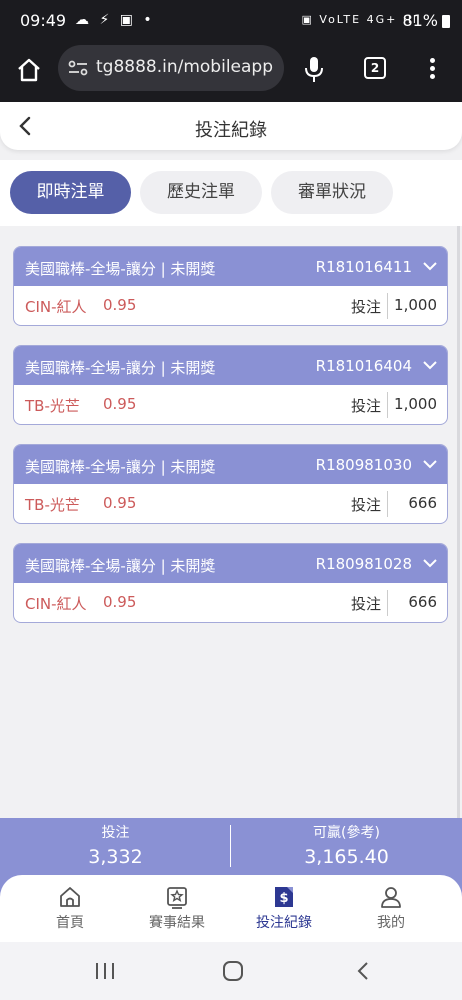 This screenshot has height=1000, width=462. What do you see at coordinates (115, 857) in the screenshot?
I see `total-stake-value: 3,332` at bounding box center [115, 857].